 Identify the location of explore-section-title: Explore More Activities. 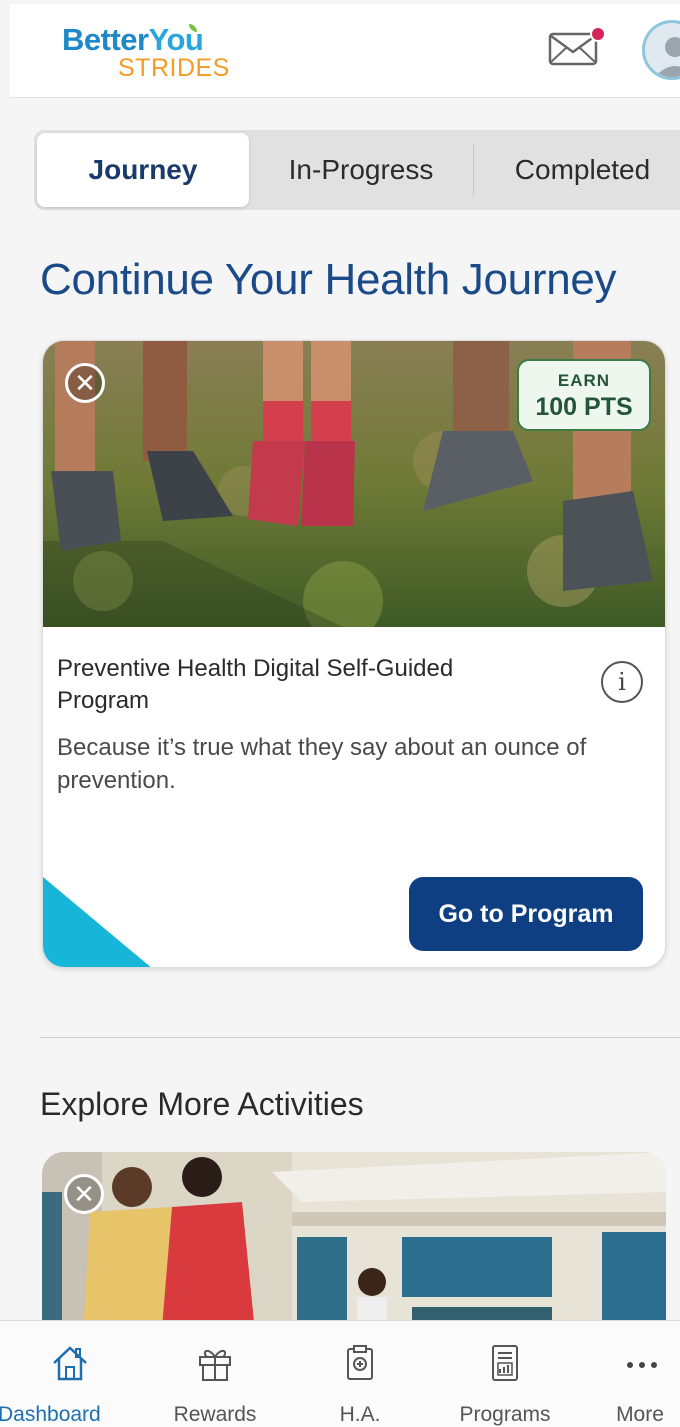
(202, 1104).